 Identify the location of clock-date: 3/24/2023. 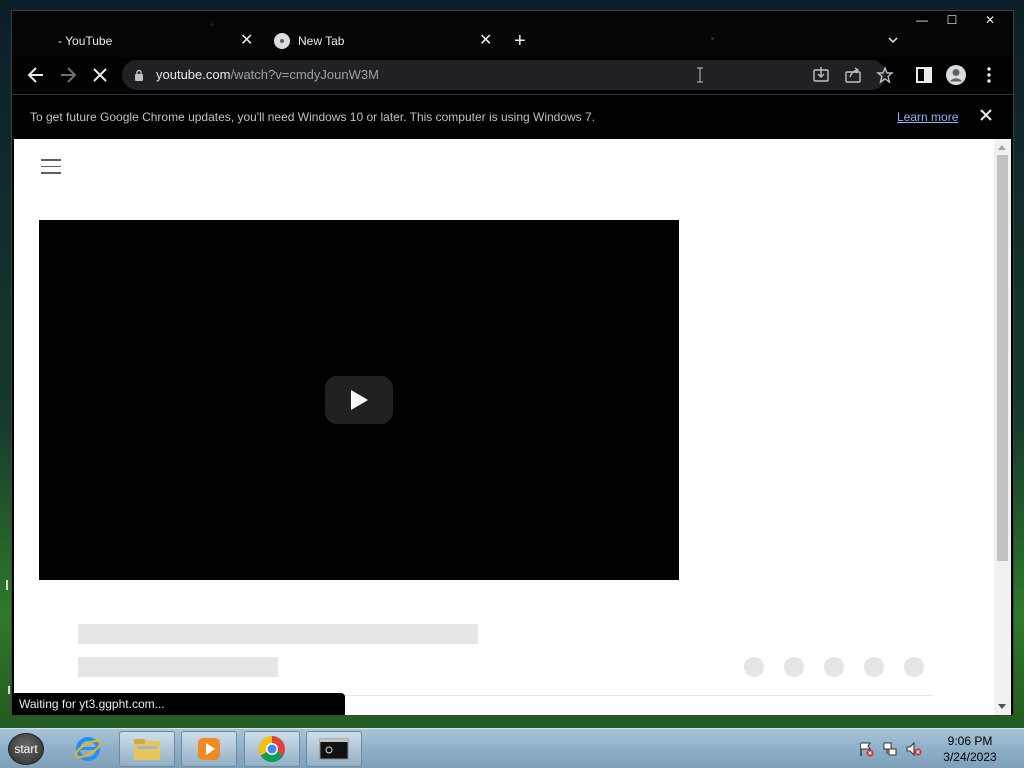
(970, 757).